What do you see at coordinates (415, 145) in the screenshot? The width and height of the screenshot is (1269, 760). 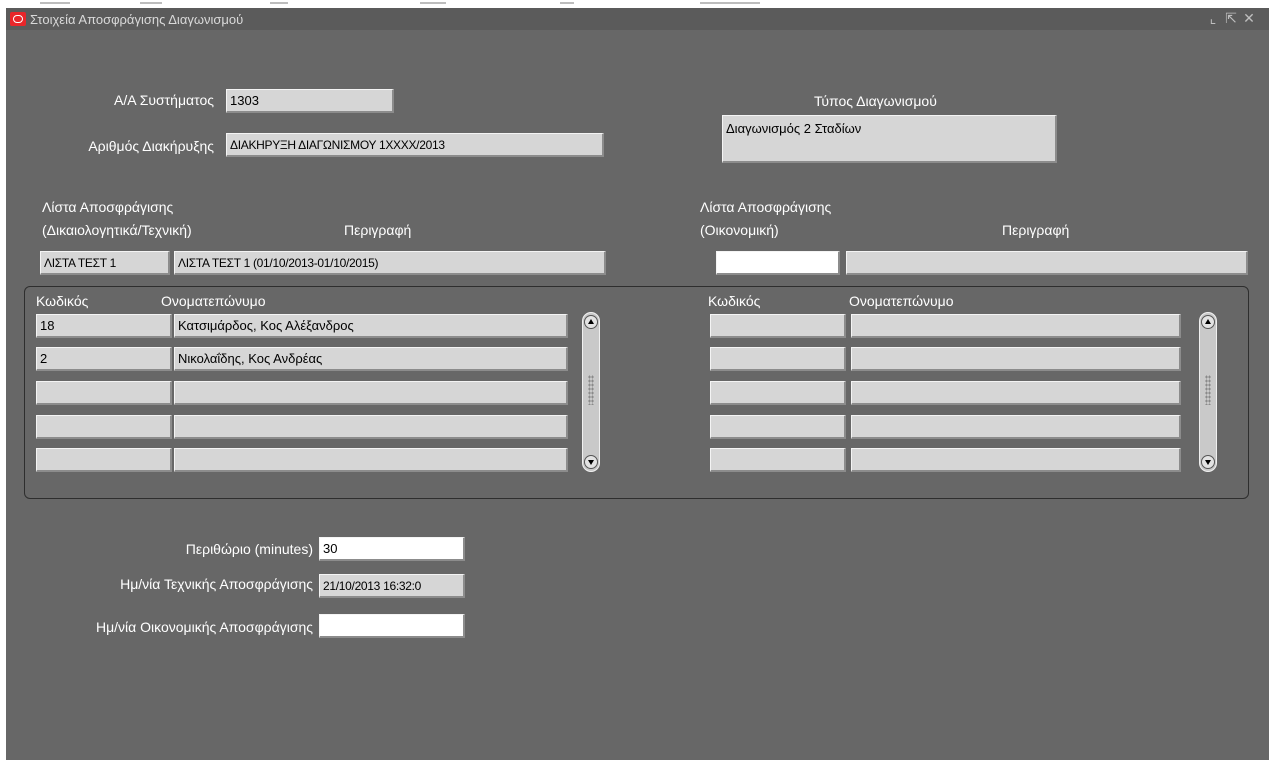 I see `declaration-field: ΔΙΑΚΗΡΥΞΗ ΔΙΑΓΩΝΙΣΜΟΥ 1ΧΧΧΧ/2013` at bounding box center [415, 145].